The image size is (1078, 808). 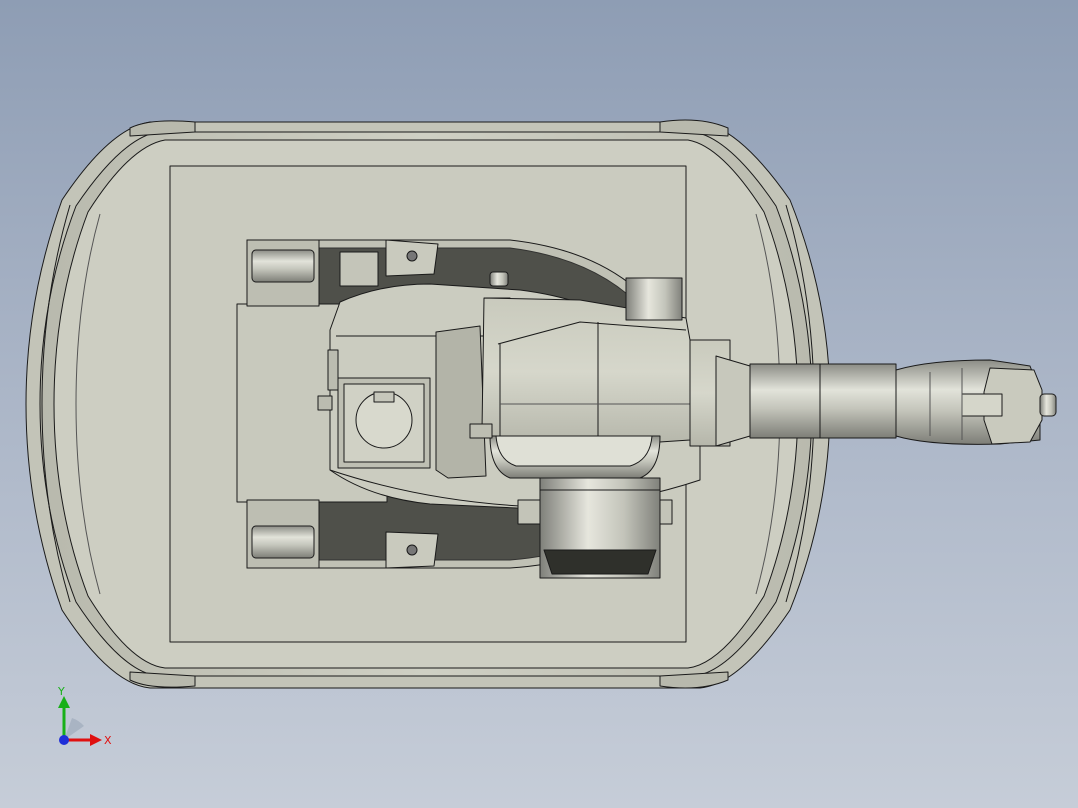 I want to click on x-axis-label: X, so click(x=108, y=740).